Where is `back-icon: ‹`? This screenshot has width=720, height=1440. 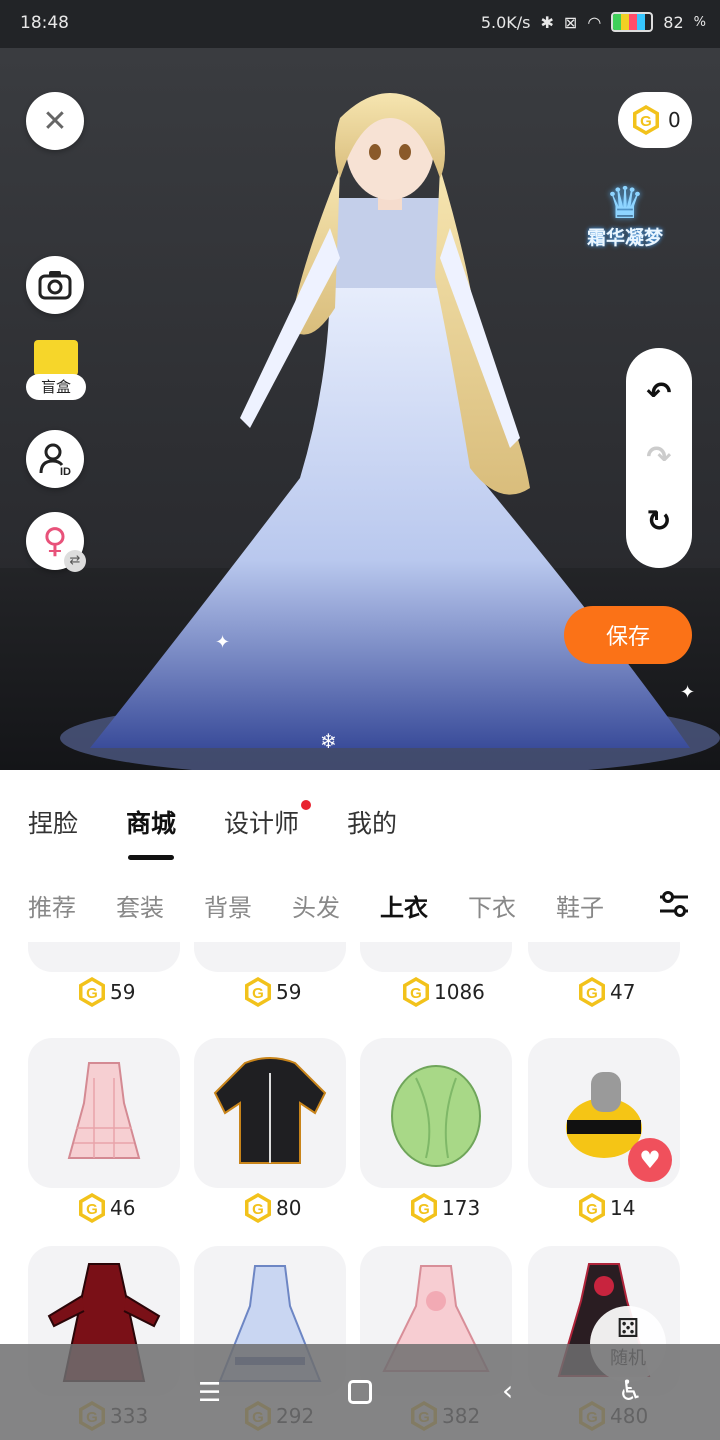
back-icon: ‹ is located at coordinates (507, 1390).